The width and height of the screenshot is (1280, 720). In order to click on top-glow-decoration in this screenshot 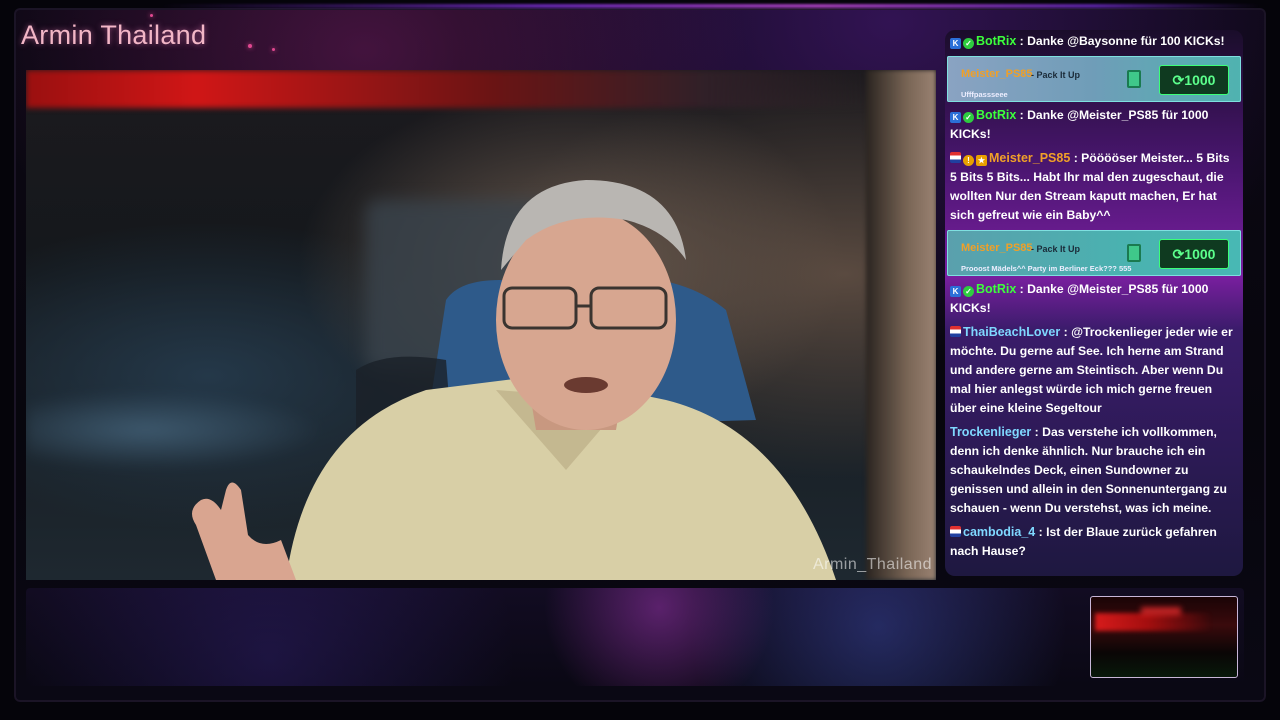, I will do `click(710, 6)`.